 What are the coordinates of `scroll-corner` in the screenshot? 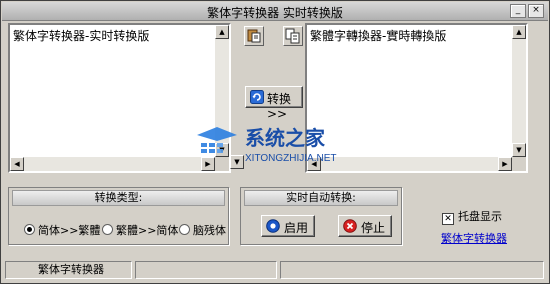 It's located at (519, 164).